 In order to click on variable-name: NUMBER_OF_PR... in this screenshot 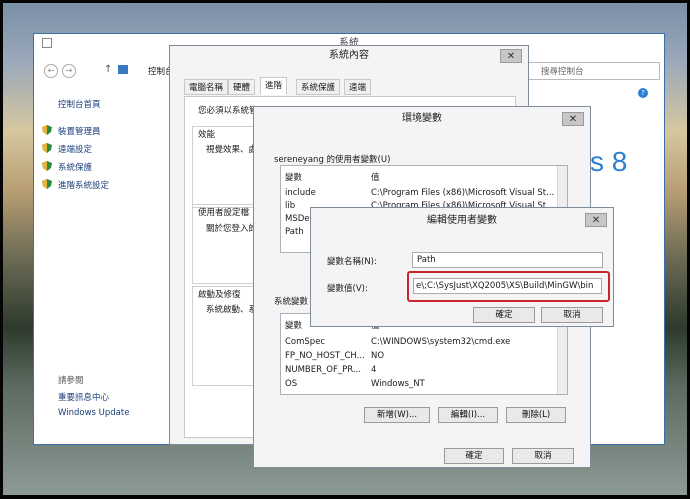, I will do `click(323, 370)`.